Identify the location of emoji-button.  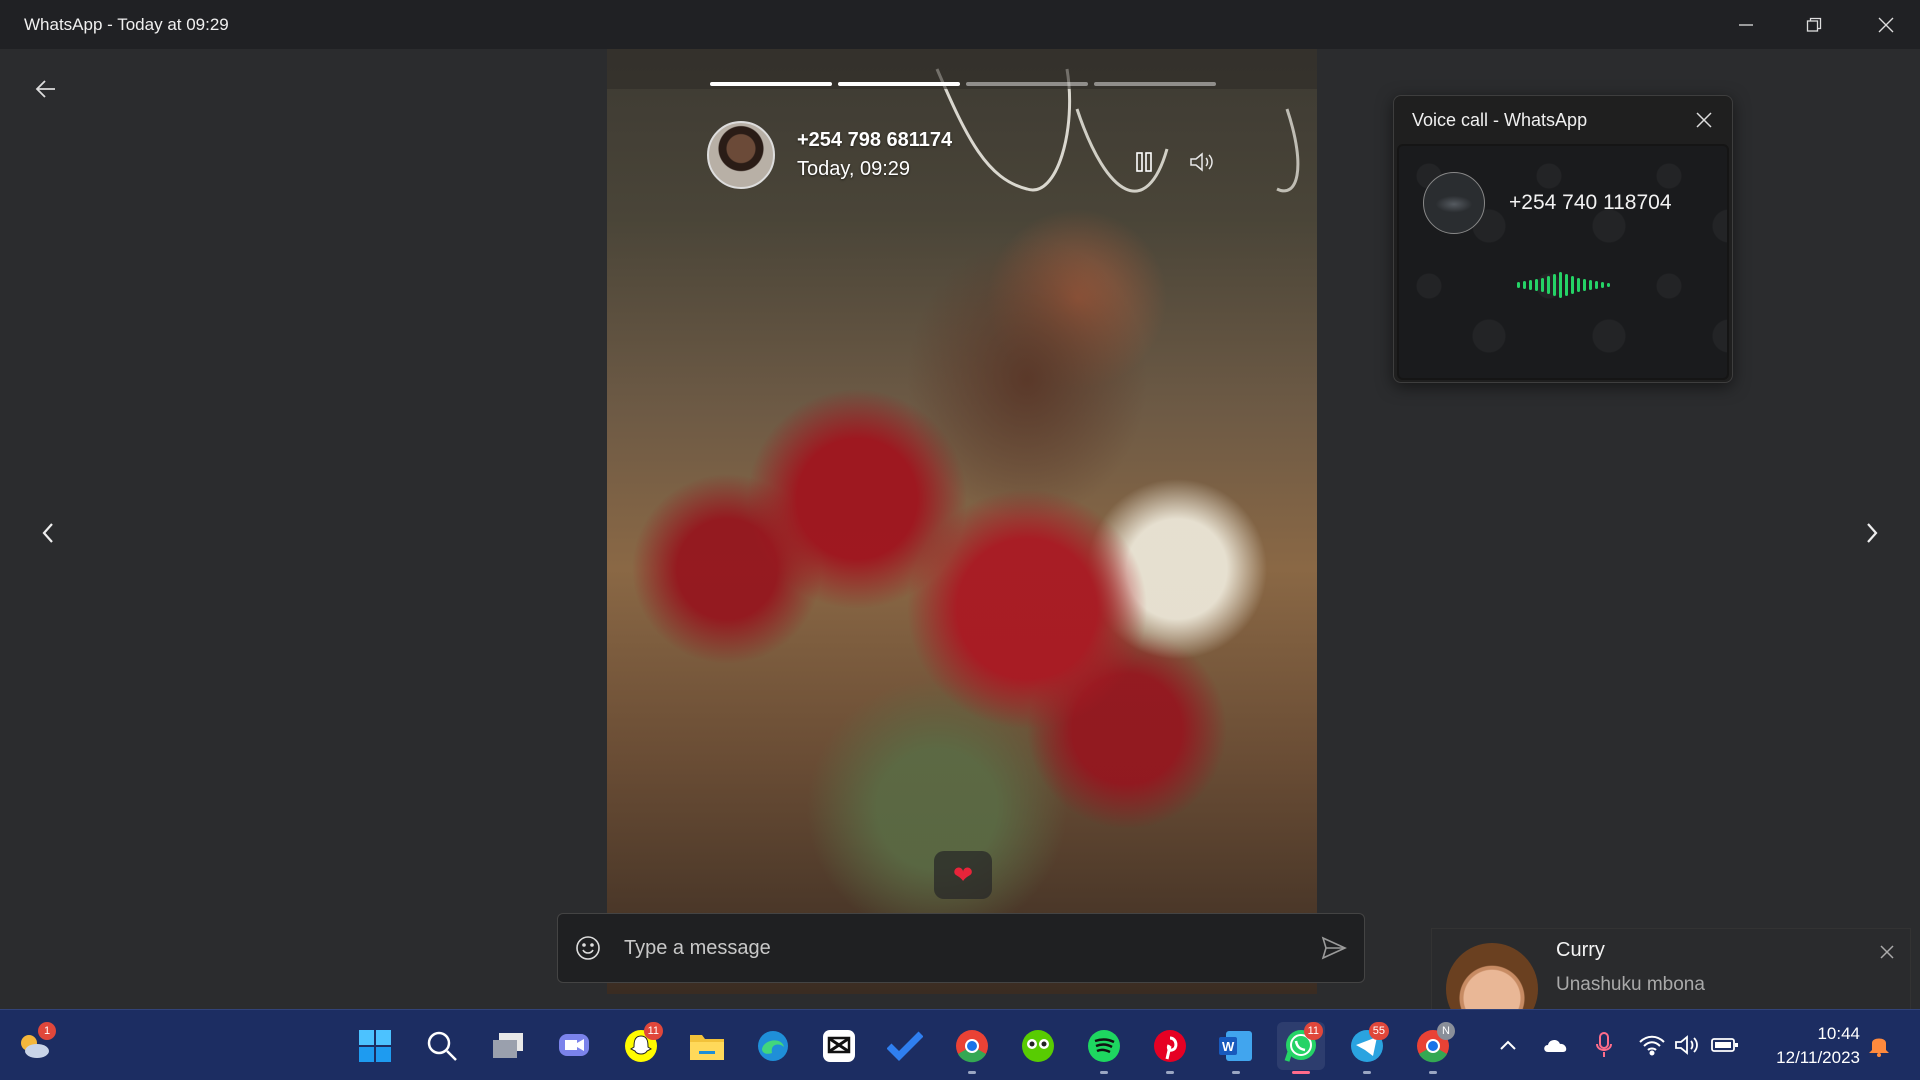
(588, 948).